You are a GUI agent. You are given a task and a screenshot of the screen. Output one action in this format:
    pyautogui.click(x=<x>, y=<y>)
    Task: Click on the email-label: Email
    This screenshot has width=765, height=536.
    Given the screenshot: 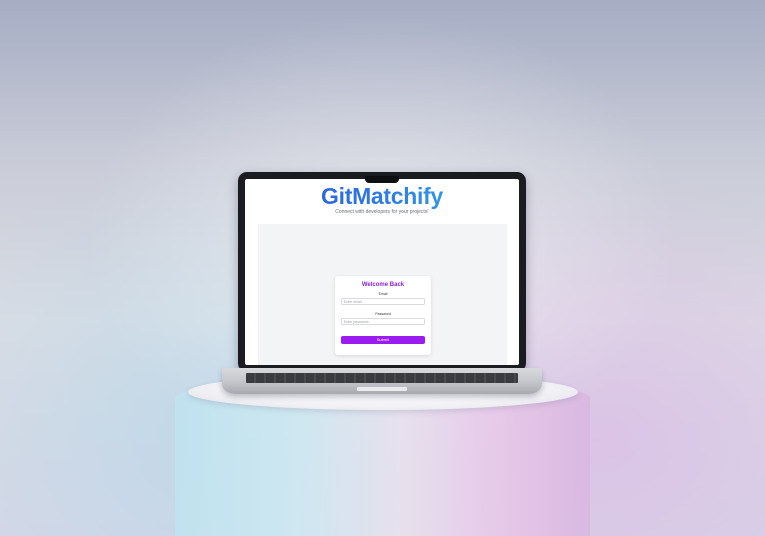 What is the action you would take?
    pyautogui.click(x=383, y=294)
    